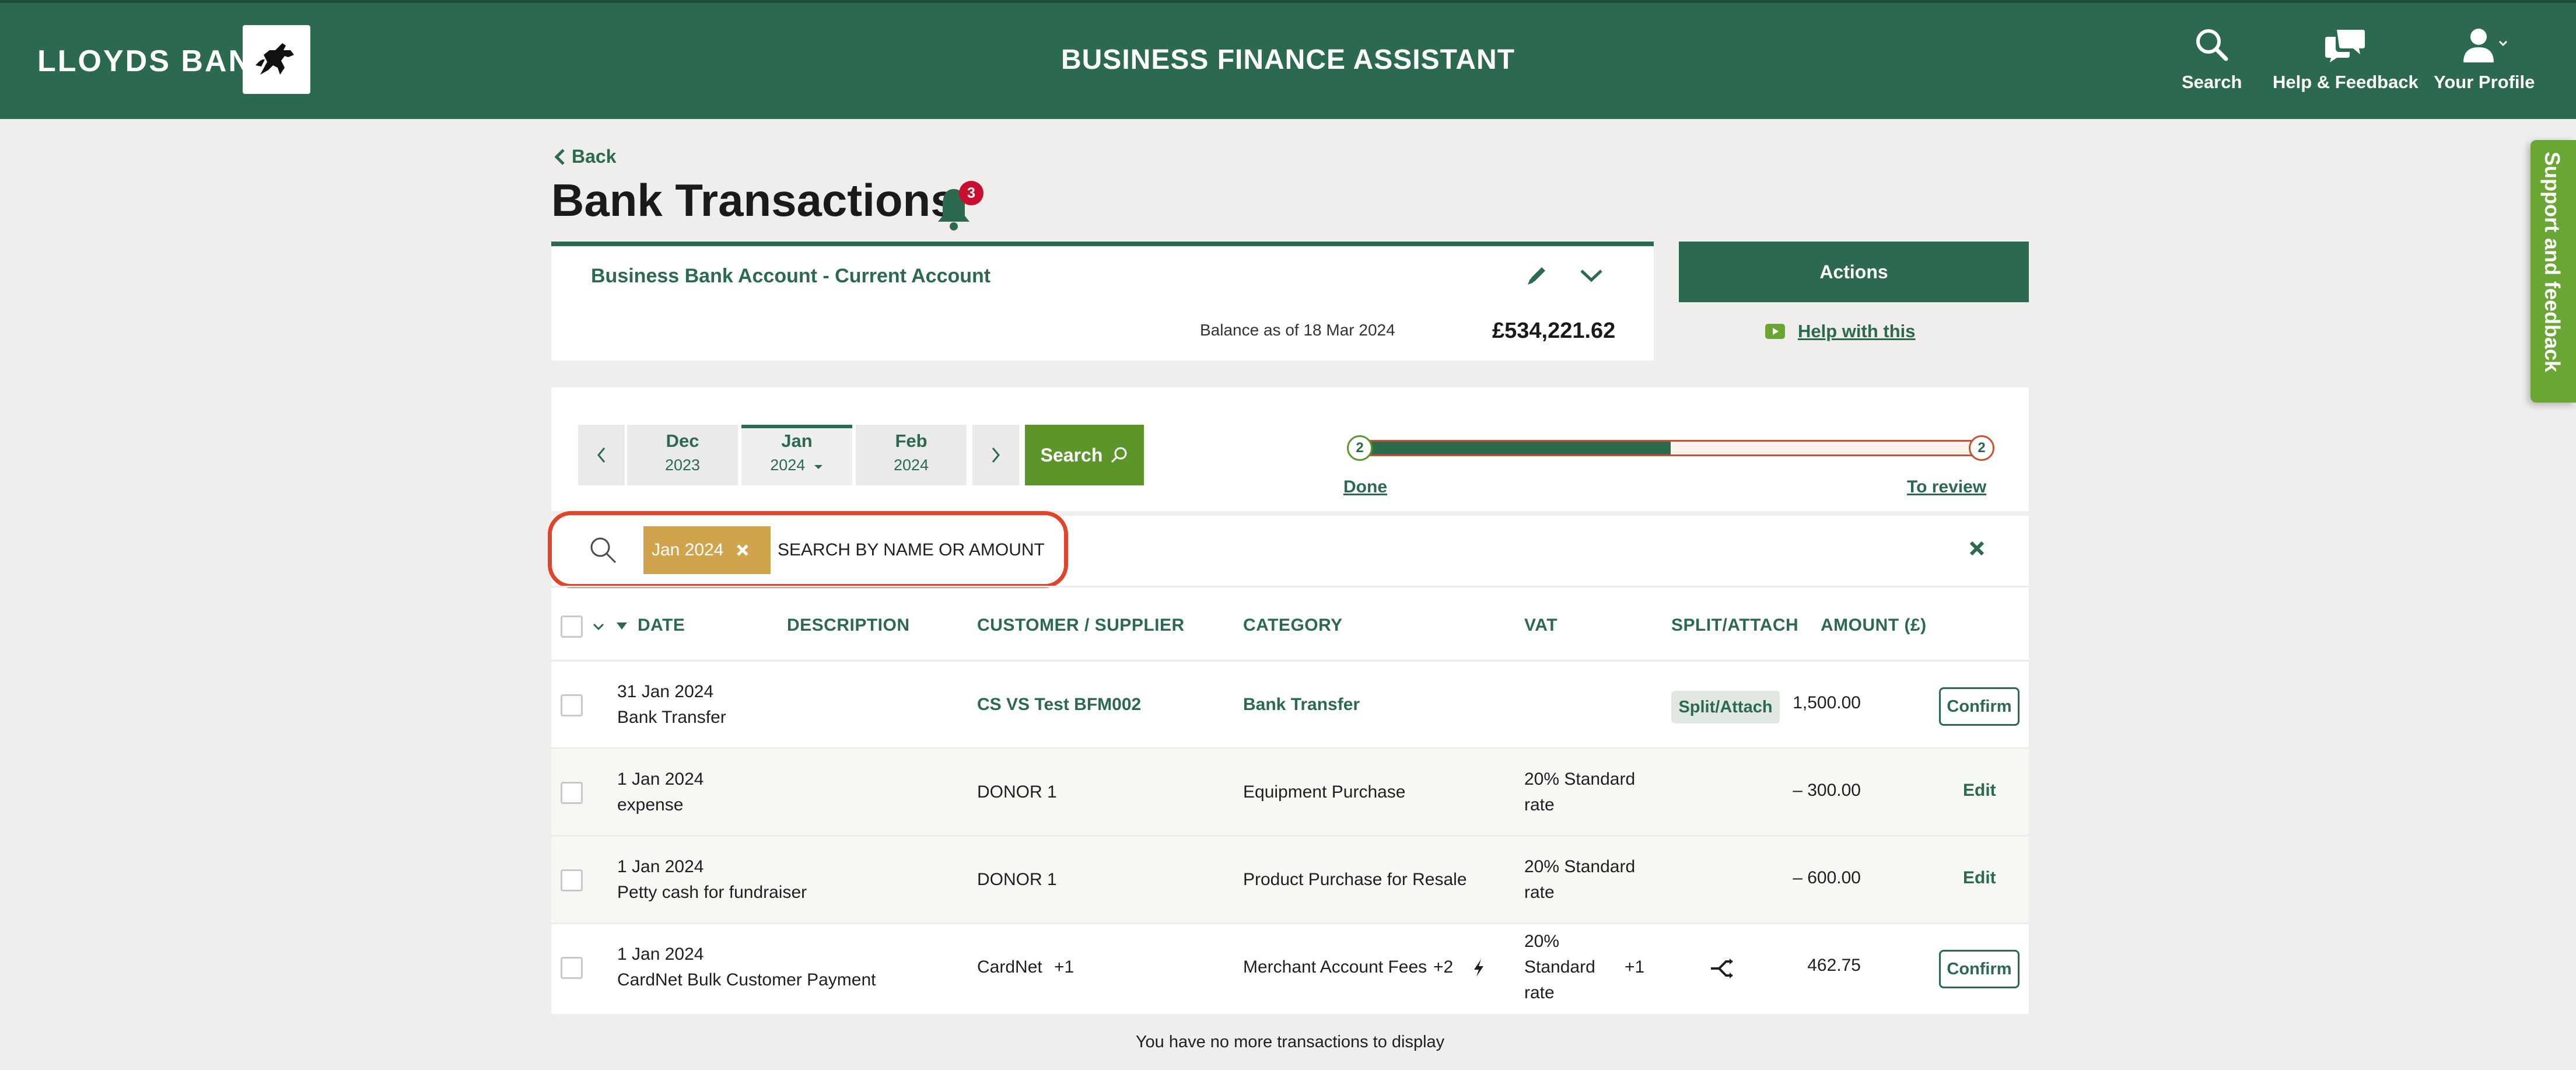 Image resolution: width=2576 pixels, height=1070 pixels. Describe the element at coordinates (1827, 877) in the screenshot. I see `row-amount: – 600.00` at that location.